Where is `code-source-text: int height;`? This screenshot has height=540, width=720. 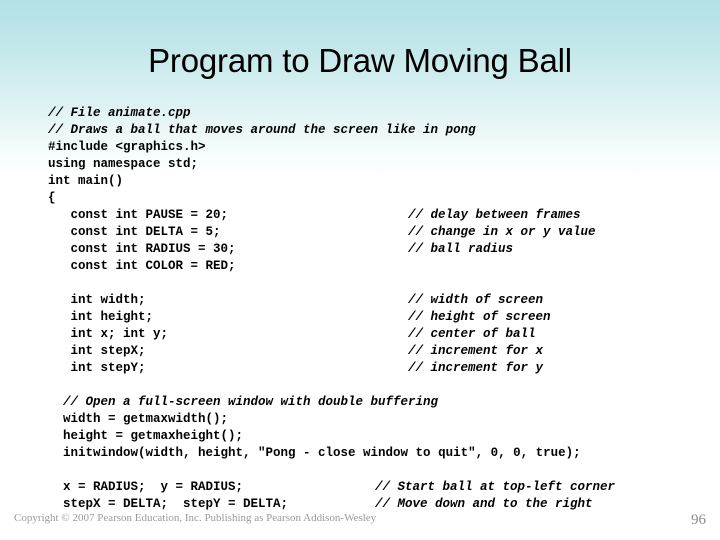
code-source-text: int height; is located at coordinates (101, 317).